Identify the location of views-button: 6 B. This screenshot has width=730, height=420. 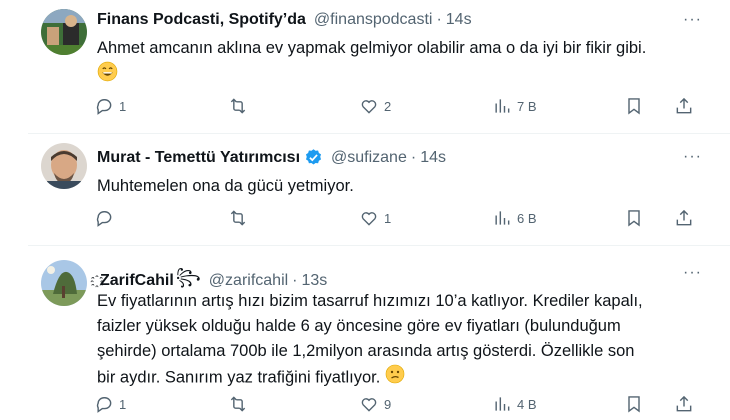
(514, 218).